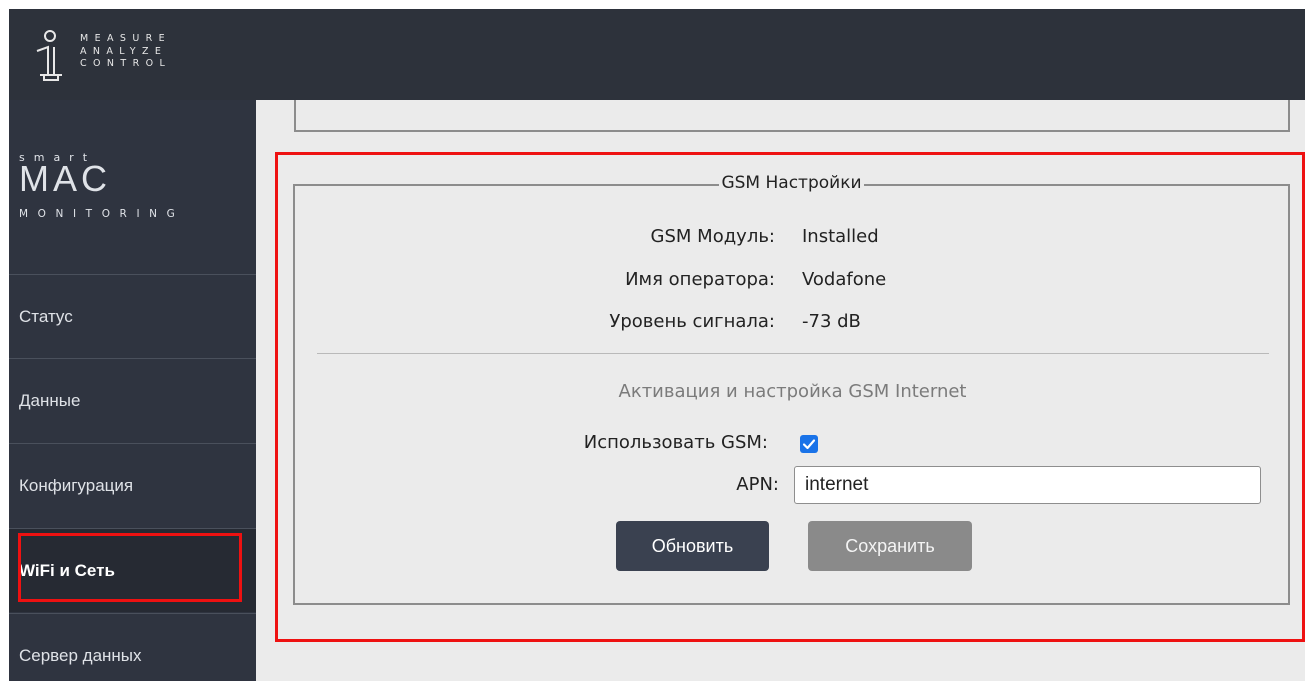 The width and height of the screenshot is (1305, 697). I want to click on top-bar: MEASURE ANALYZE CONTROL, so click(657, 54).